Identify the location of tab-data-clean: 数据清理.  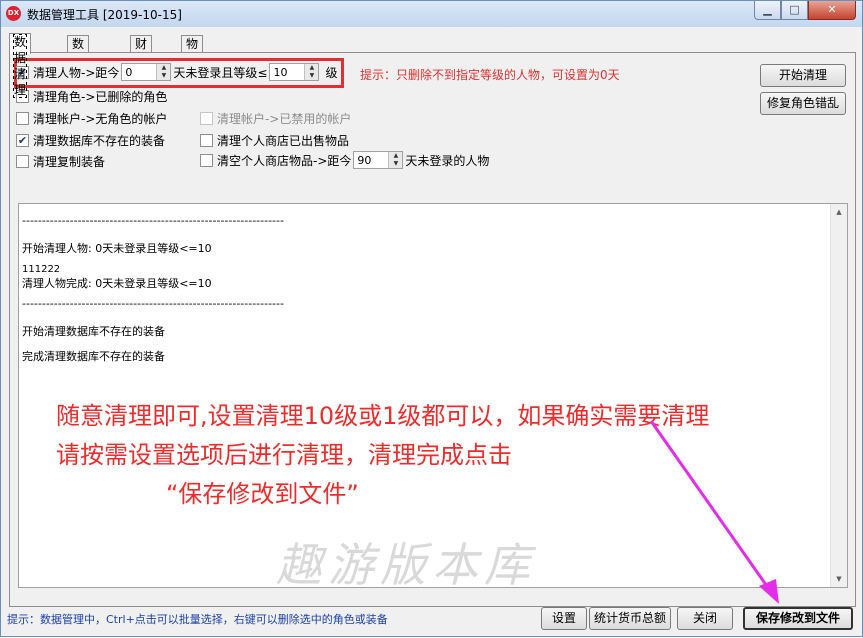
(20, 65).